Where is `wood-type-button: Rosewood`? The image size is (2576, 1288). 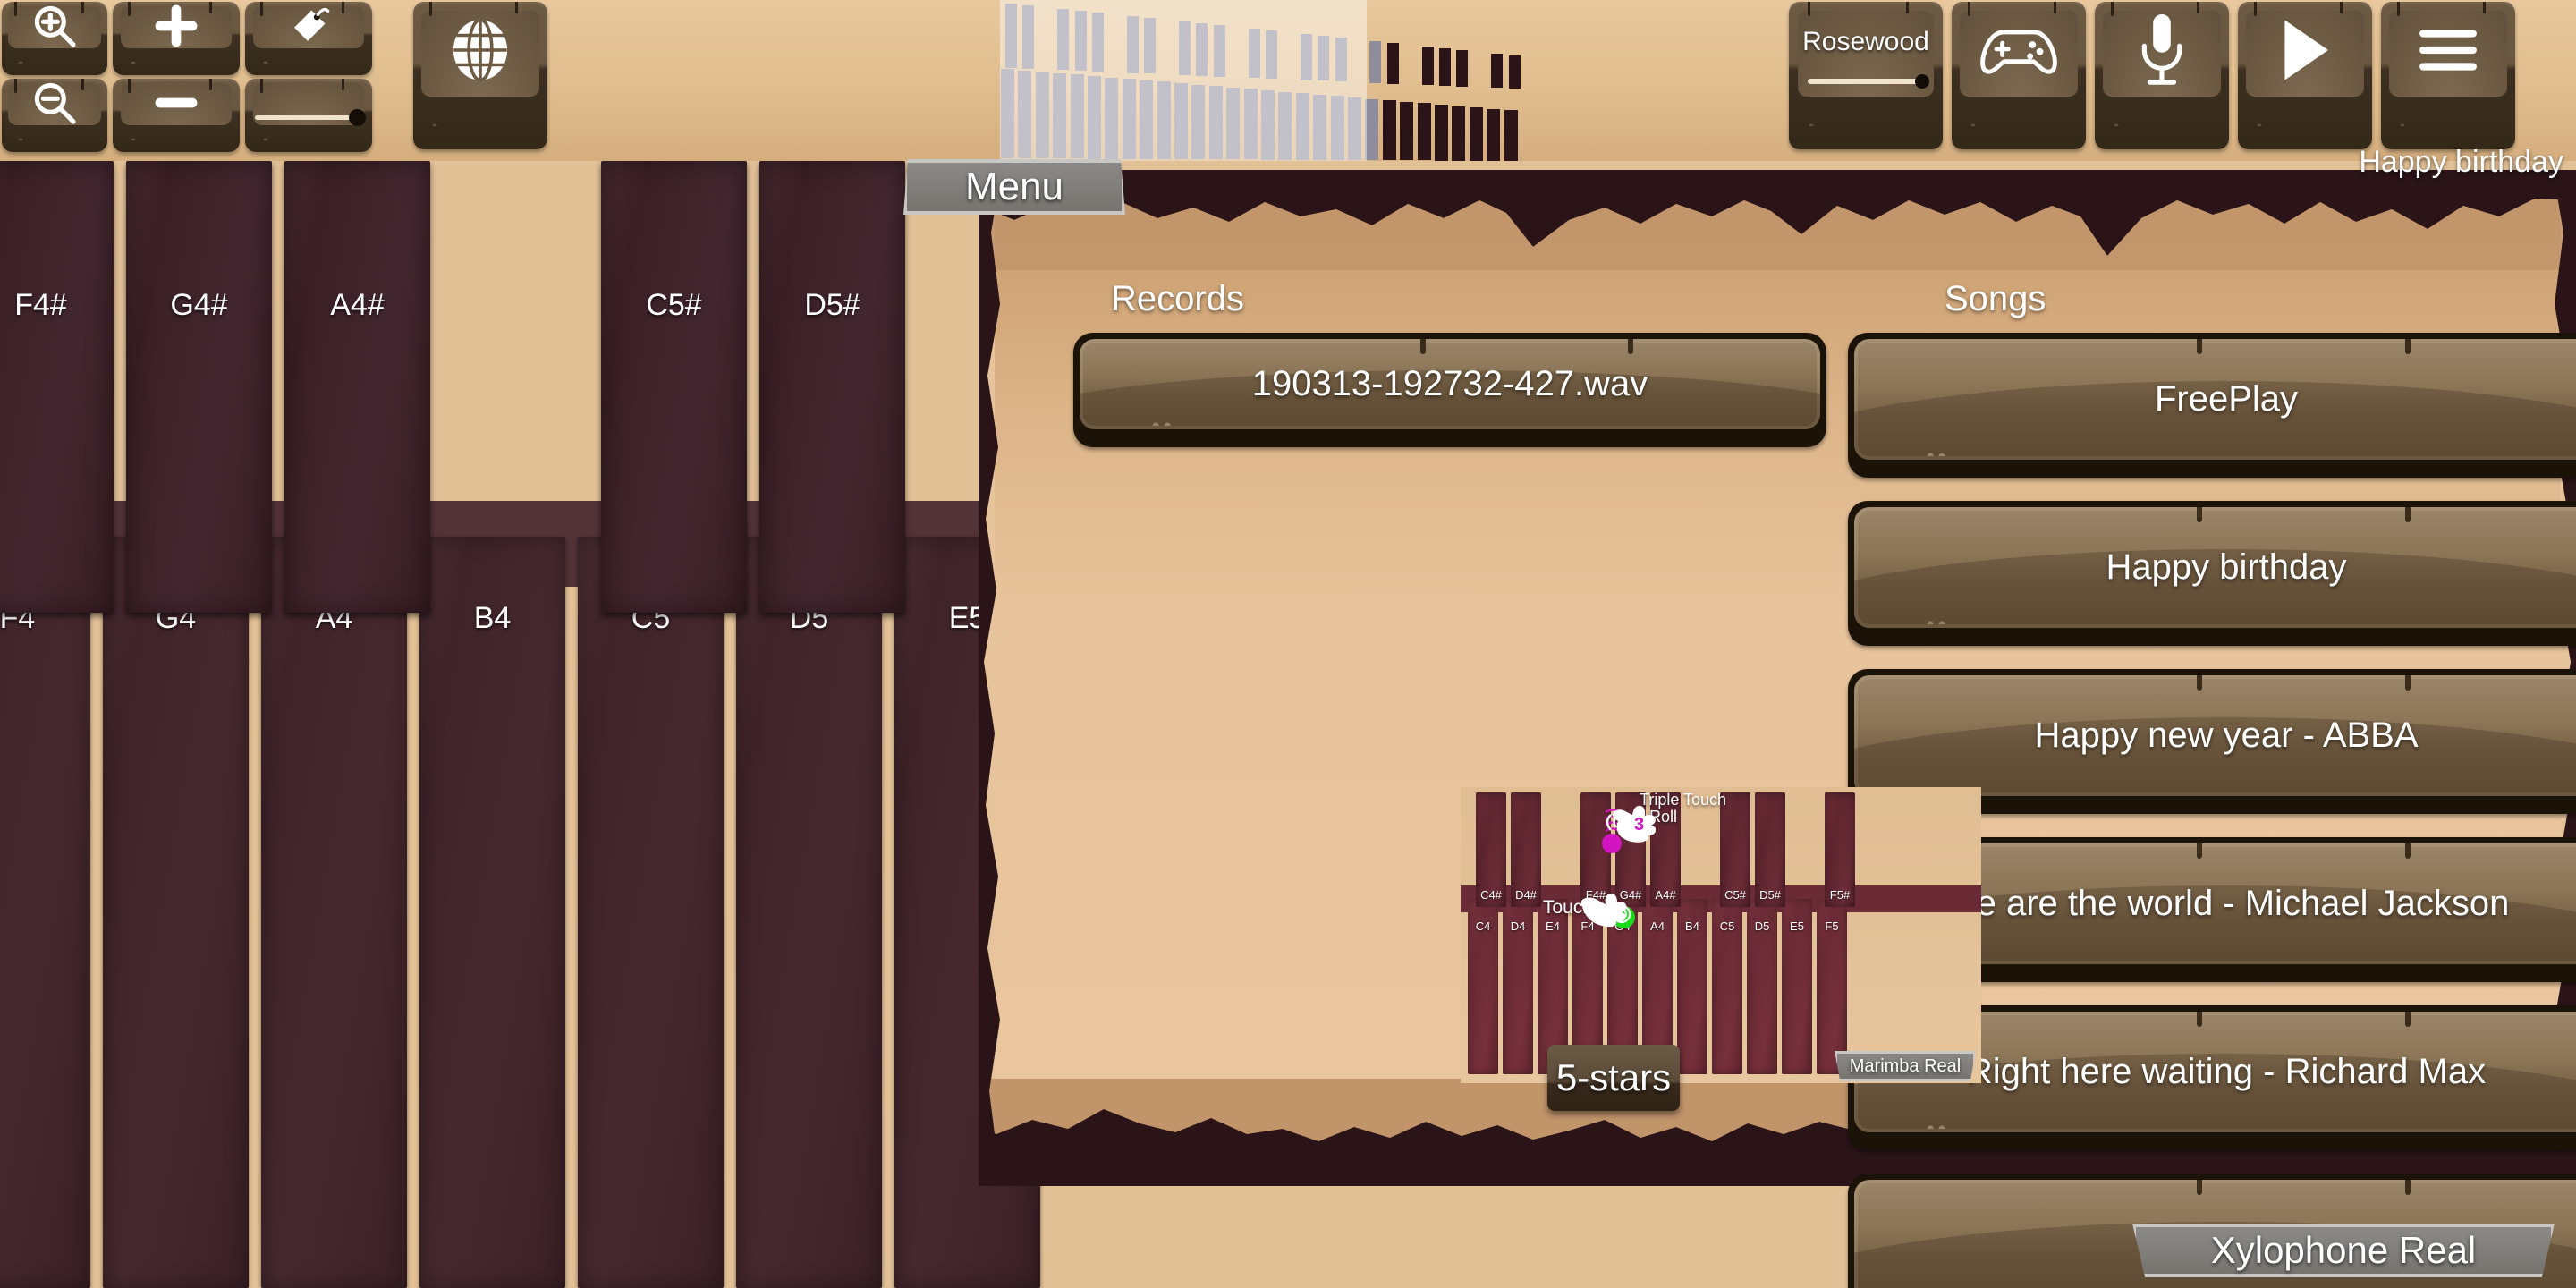 wood-type-button: Rosewood is located at coordinates (1866, 75).